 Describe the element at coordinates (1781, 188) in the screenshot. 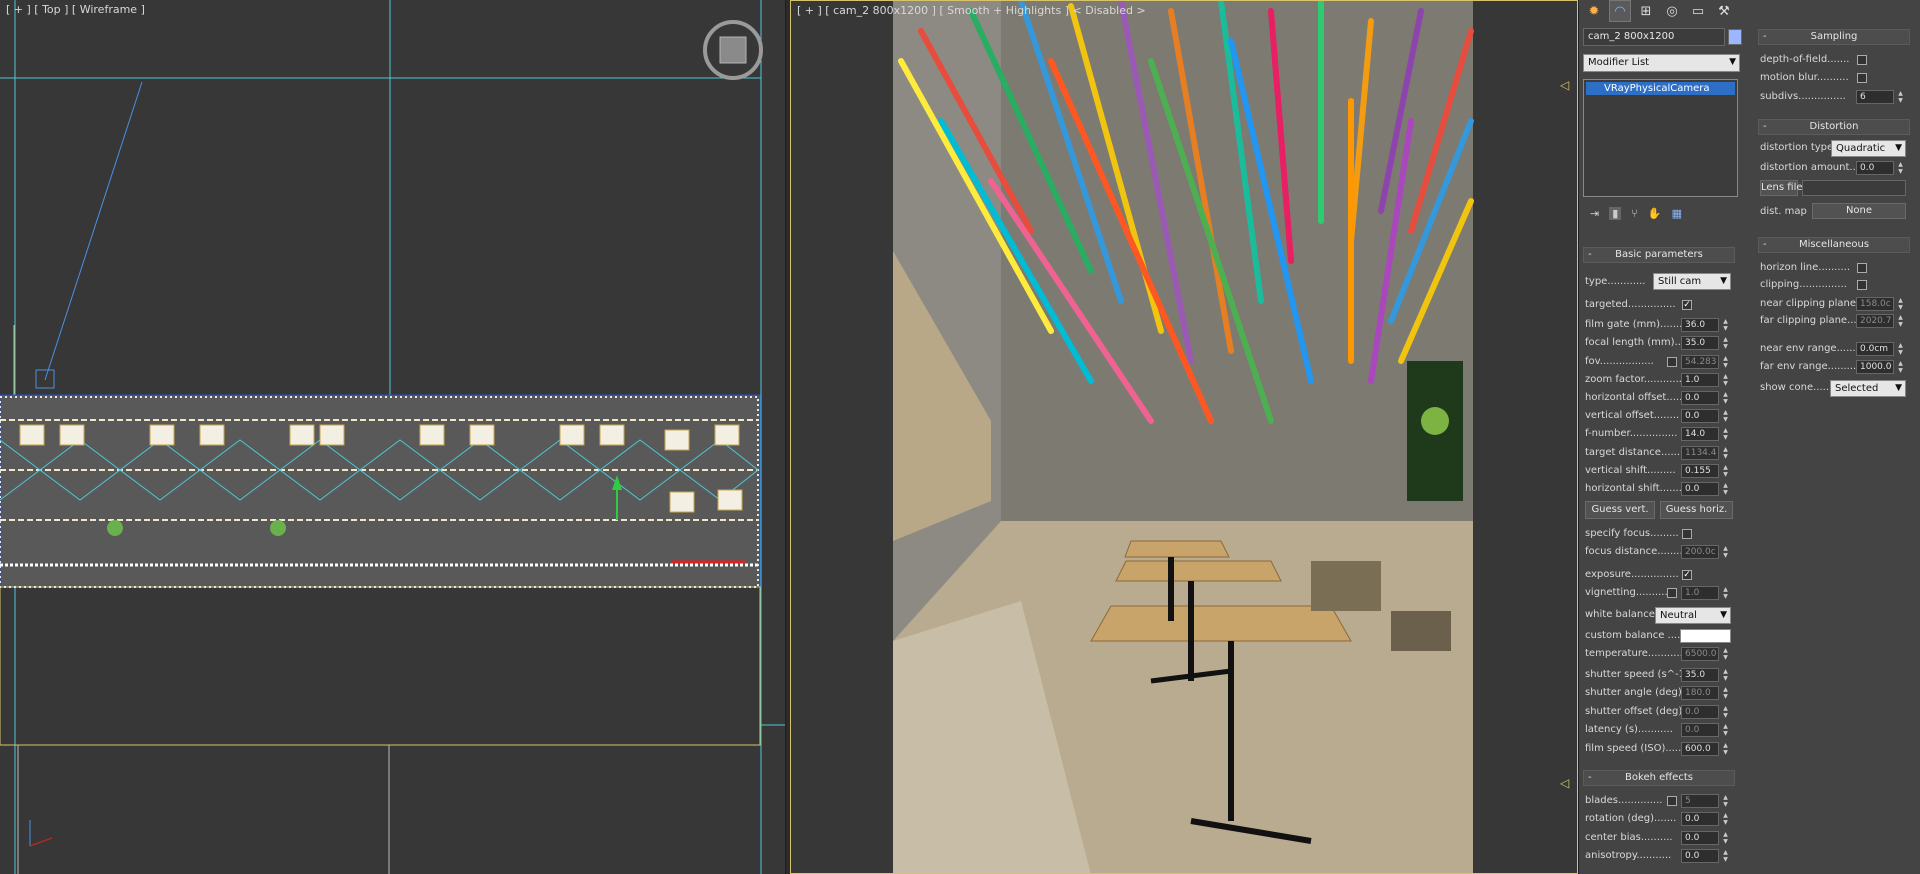

I see `lens-file-button: Lens file` at that location.